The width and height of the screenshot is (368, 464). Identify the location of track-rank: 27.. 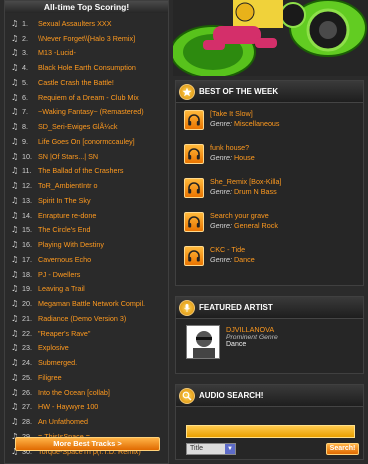
(27, 407).